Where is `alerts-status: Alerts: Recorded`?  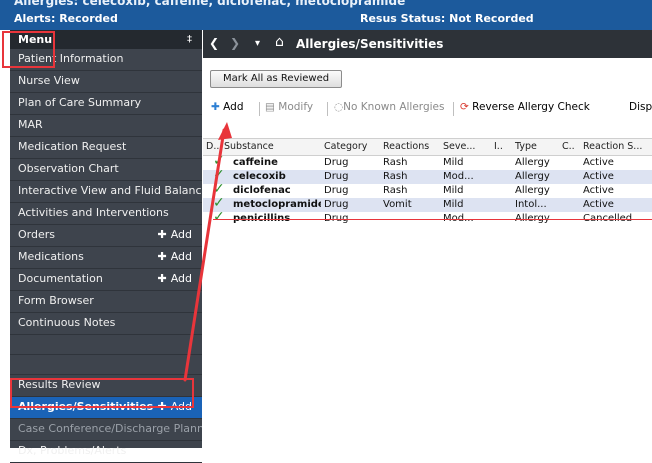 alerts-status: Alerts: Recorded is located at coordinates (66, 18).